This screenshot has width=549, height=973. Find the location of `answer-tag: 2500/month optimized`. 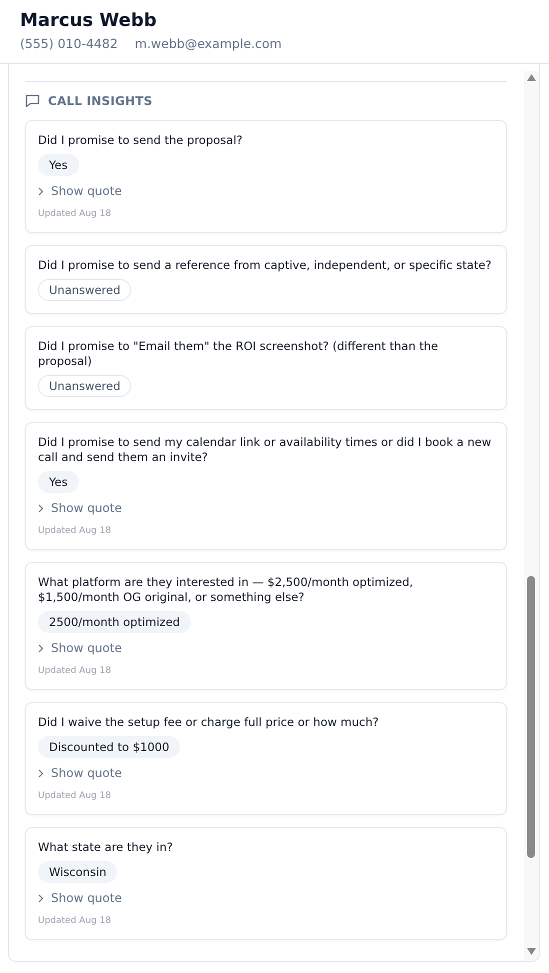

answer-tag: 2500/month optimized is located at coordinates (114, 622).